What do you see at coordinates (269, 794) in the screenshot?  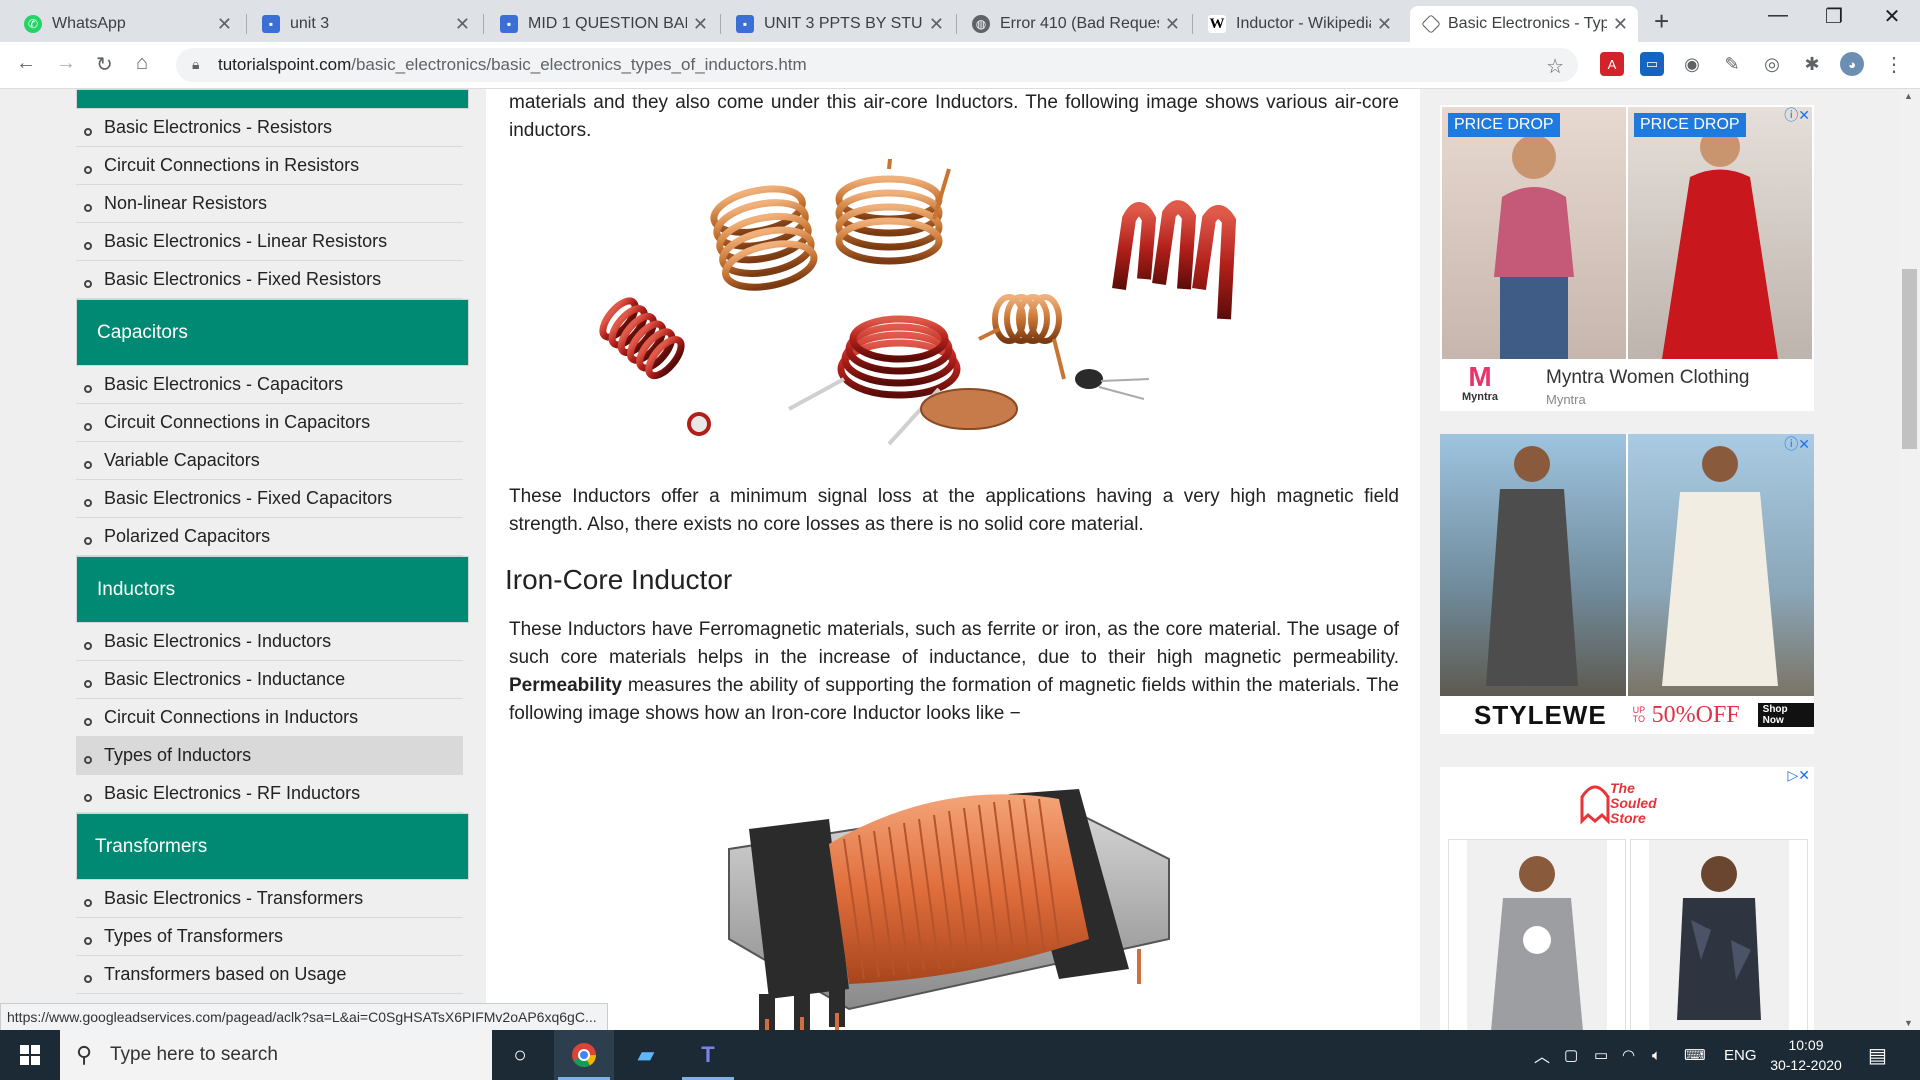 I see `sidebar-item-rf-inductors: Basic Electronics - RF Inductors` at bounding box center [269, 794].